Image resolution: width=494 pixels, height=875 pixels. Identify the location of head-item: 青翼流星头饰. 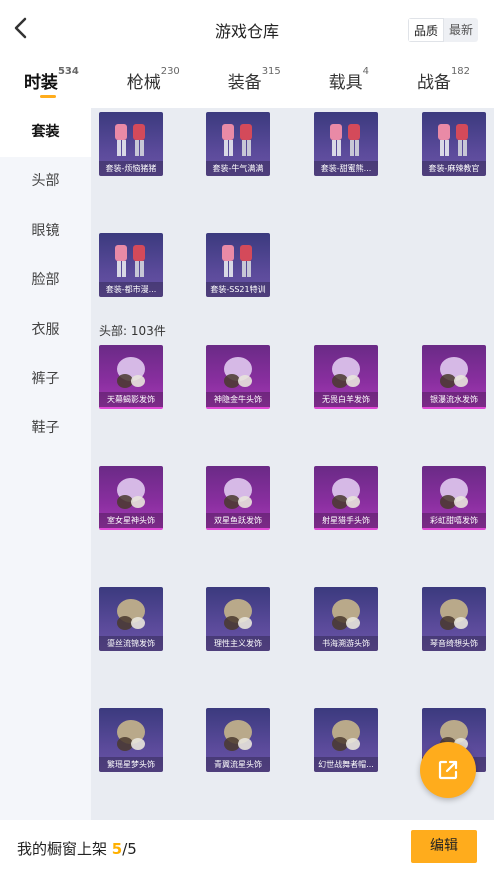
(238, 740).